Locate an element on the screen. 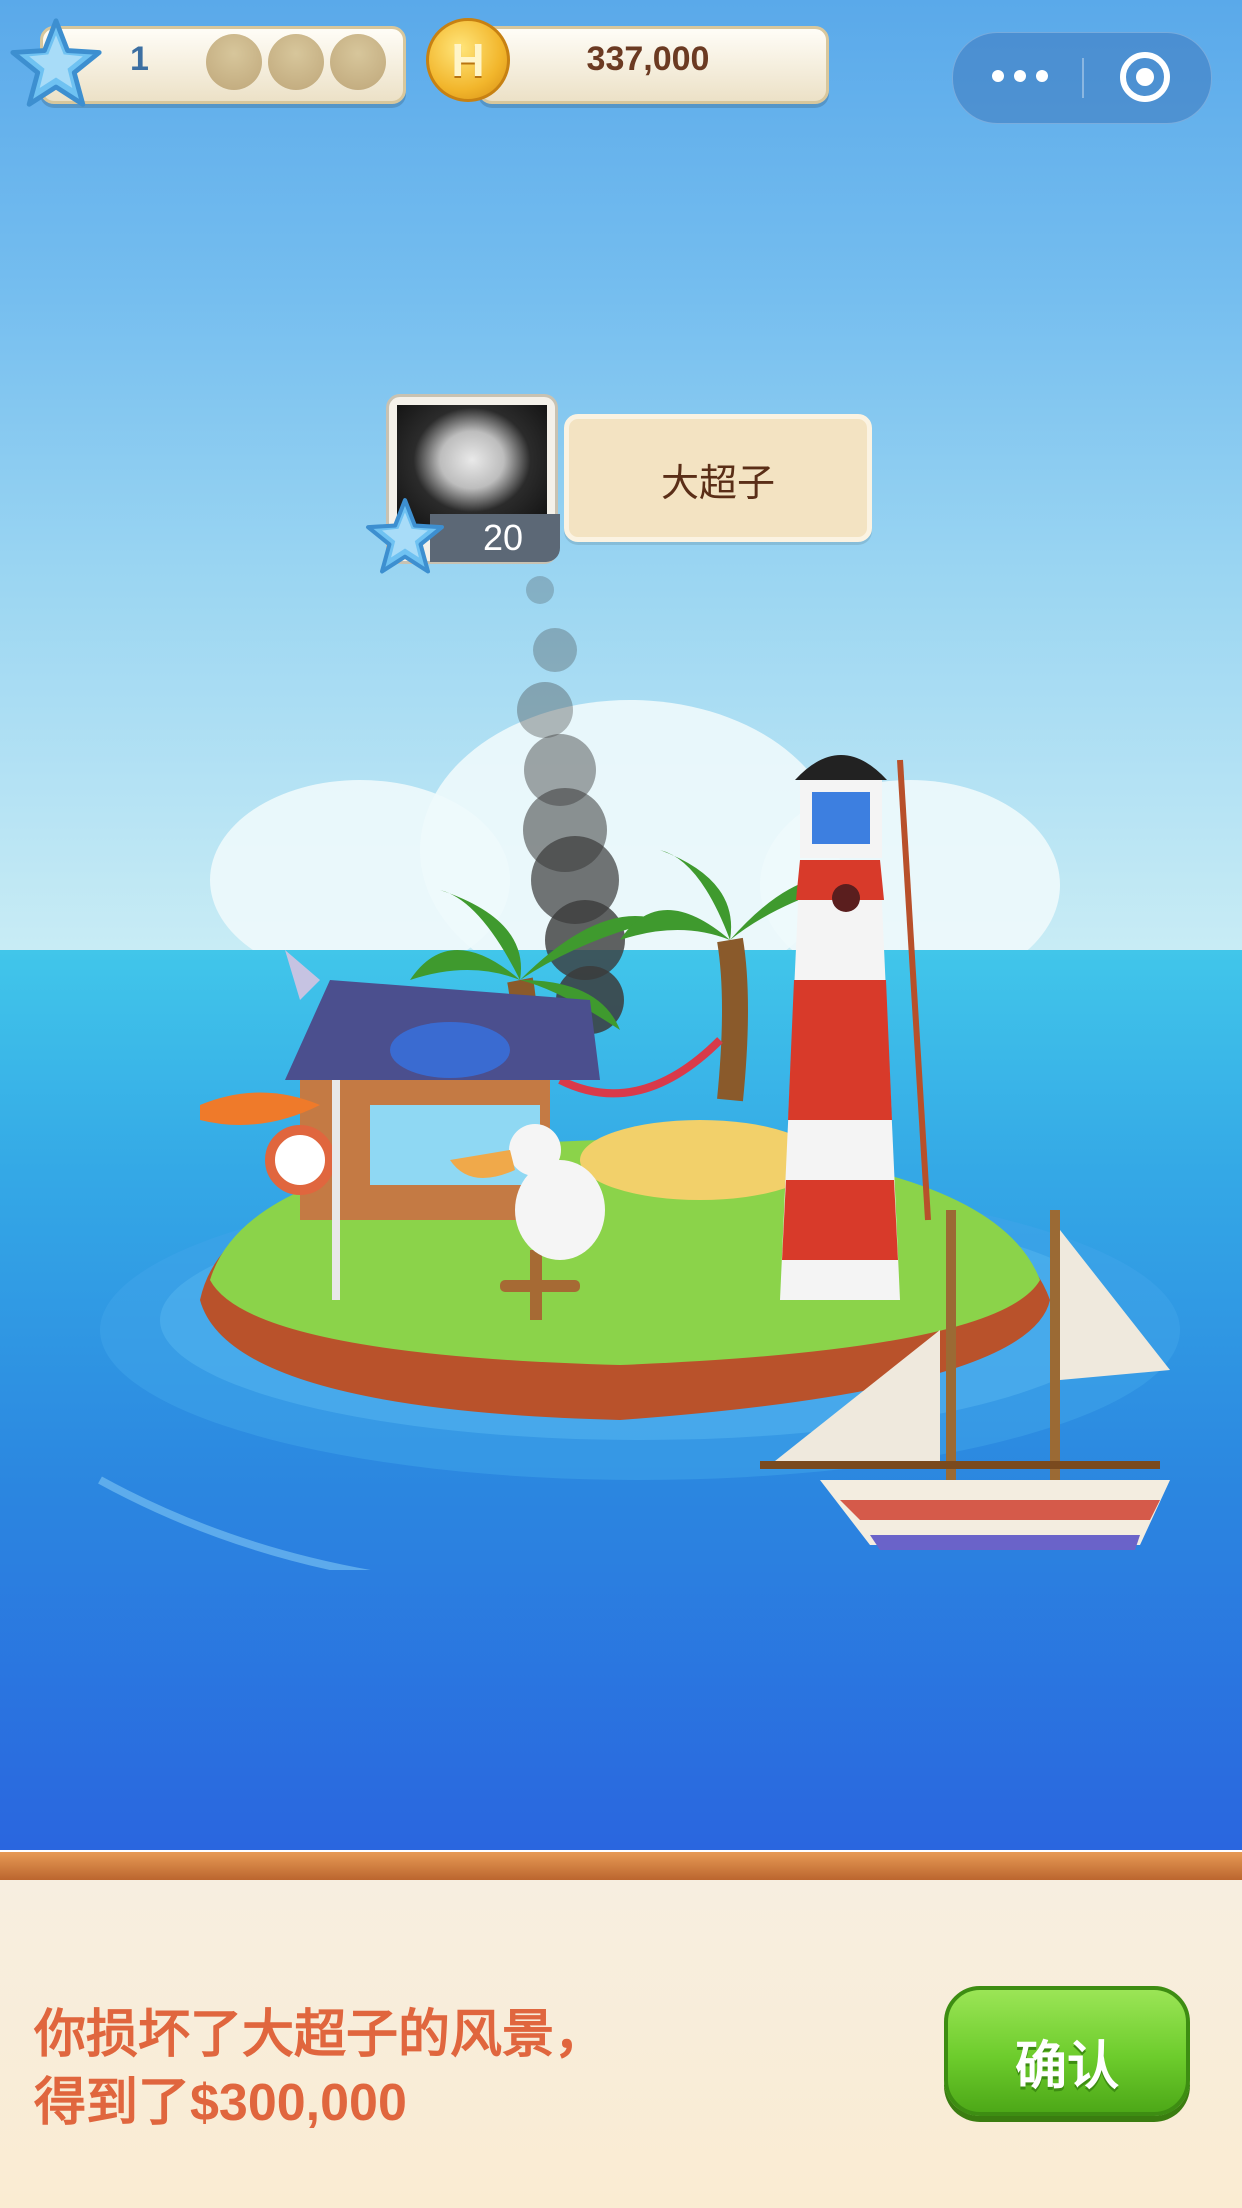  confirm-button is located at coordinates (1067, 2051).